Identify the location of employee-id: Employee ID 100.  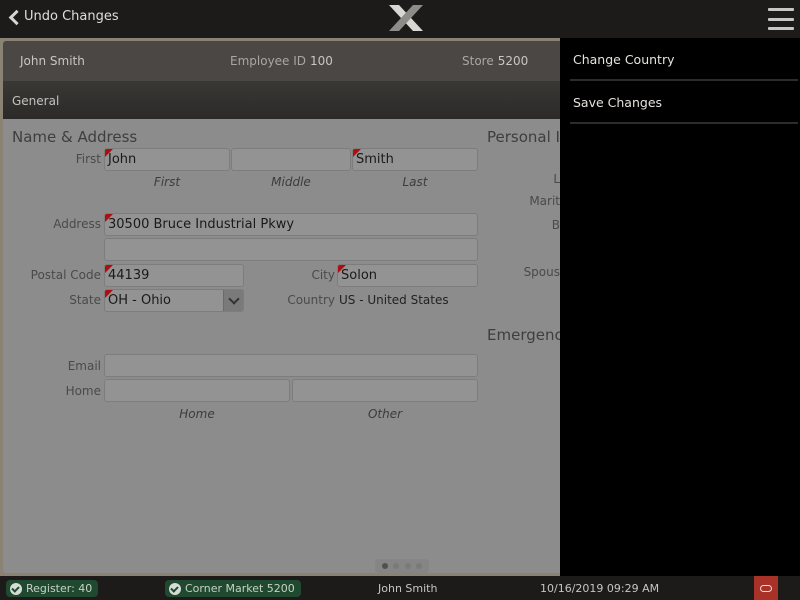
(281, 61).